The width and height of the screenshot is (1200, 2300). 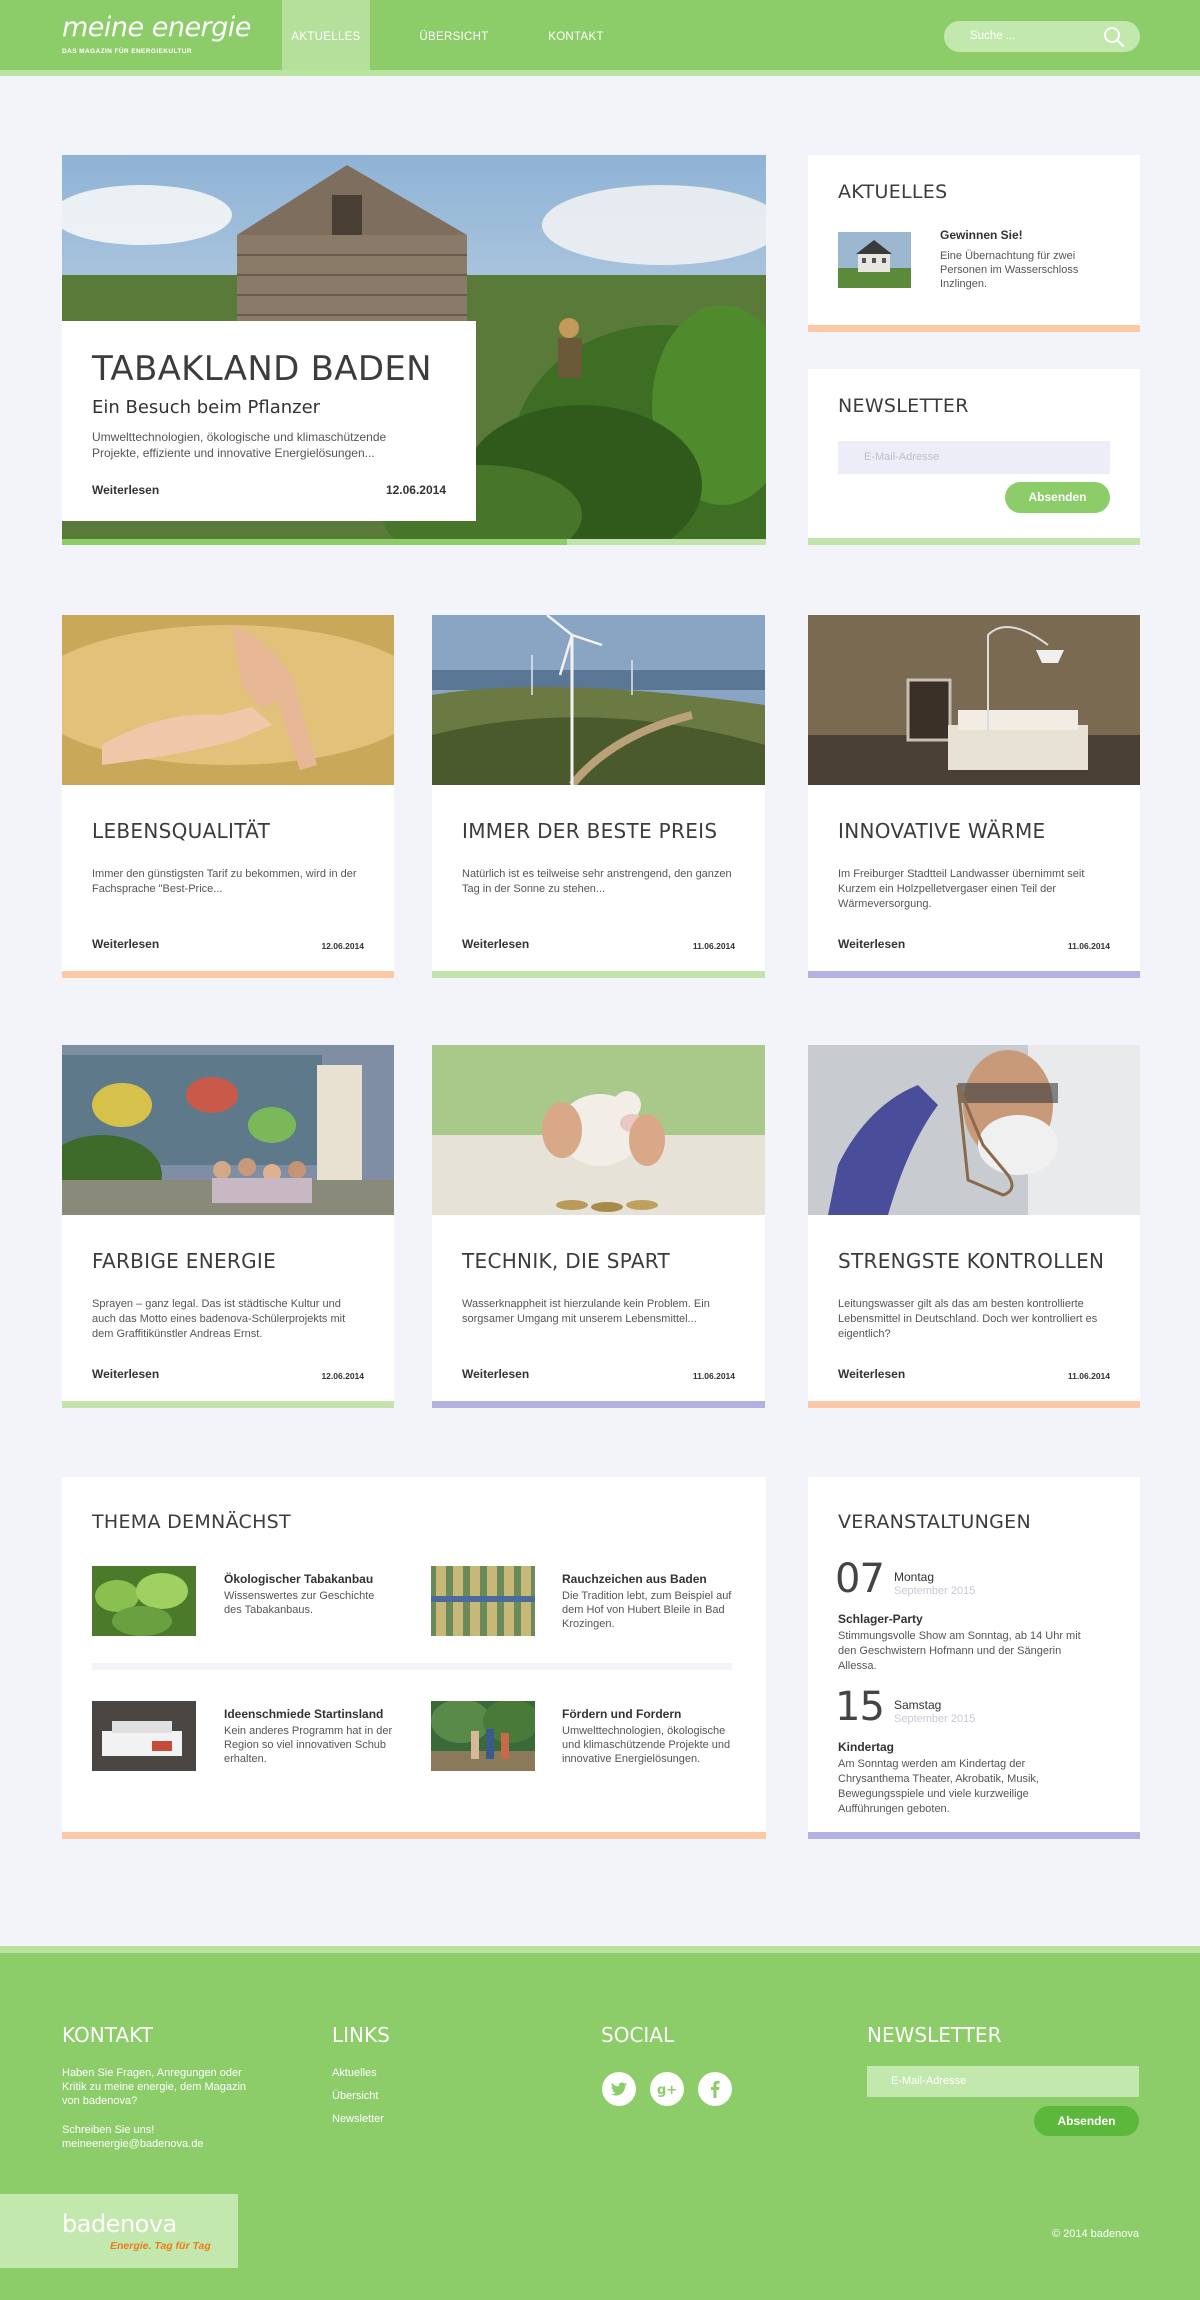 What do you see at coordinates (156, 27) in the screenshot?
I see `site-logo: meine energie` at bounding box center [156, 27].